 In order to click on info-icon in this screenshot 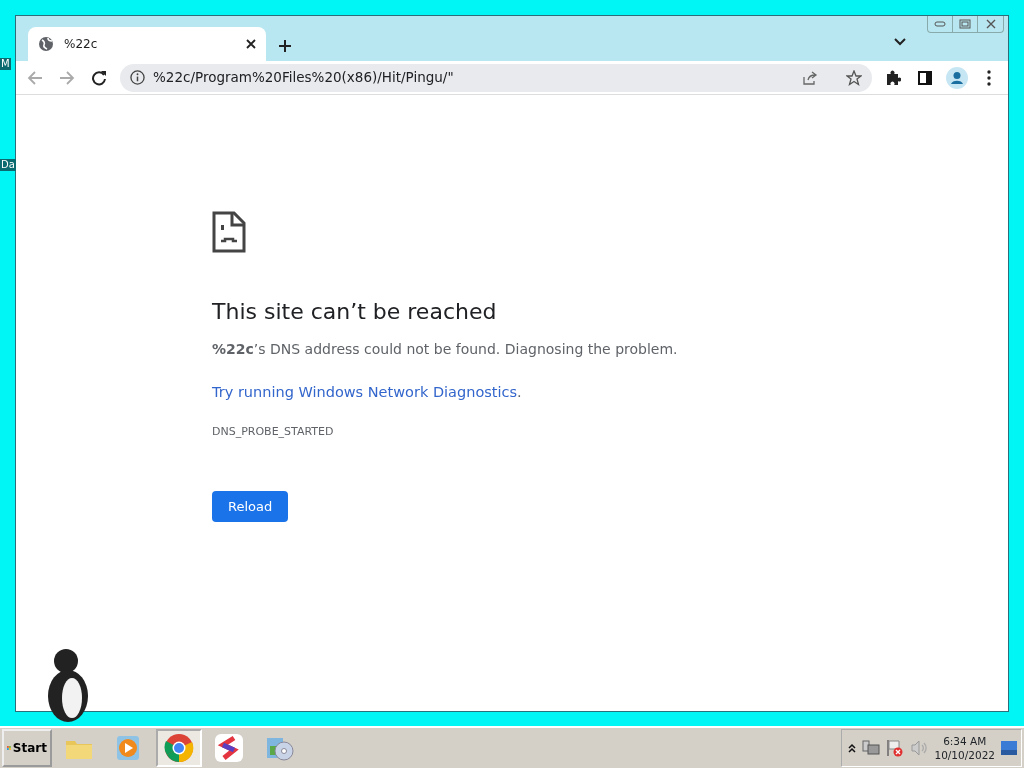, I will do `click(137, 77)`.